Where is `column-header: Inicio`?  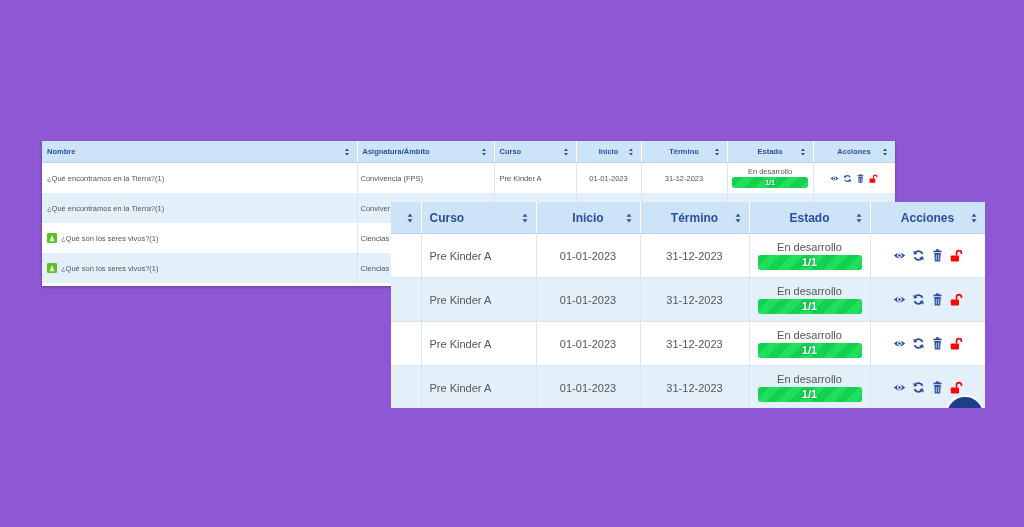 column-header: Inicio is located at coordinates (588, 217).